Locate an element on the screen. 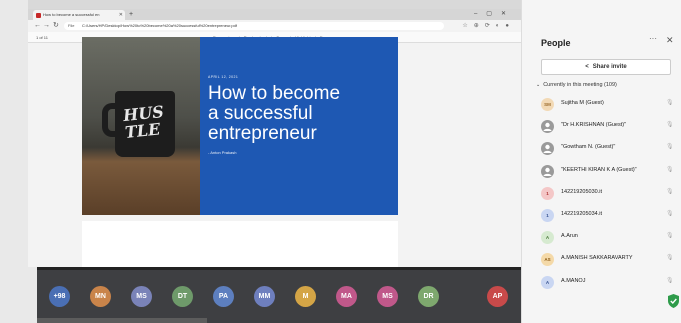 This screenshot has height=323, width=681. url-scheme: File is located at coordinates (71, 25).